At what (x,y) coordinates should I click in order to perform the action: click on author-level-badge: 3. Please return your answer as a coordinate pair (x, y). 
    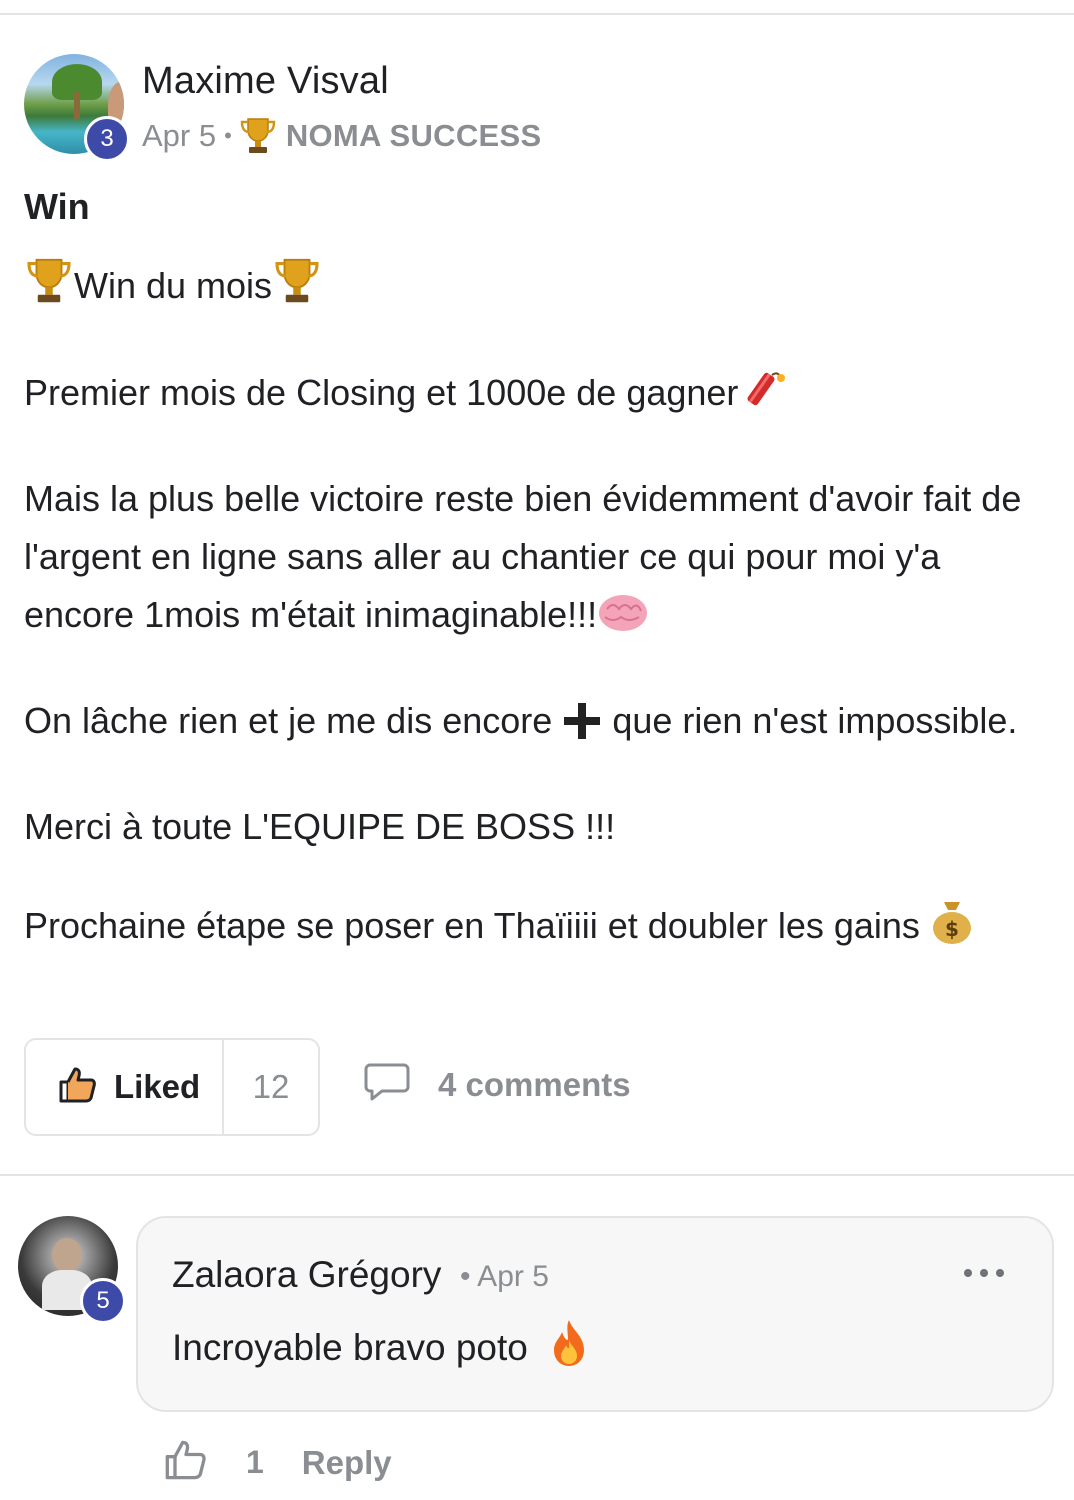
    Looking at the image, I should click on (107, 139).